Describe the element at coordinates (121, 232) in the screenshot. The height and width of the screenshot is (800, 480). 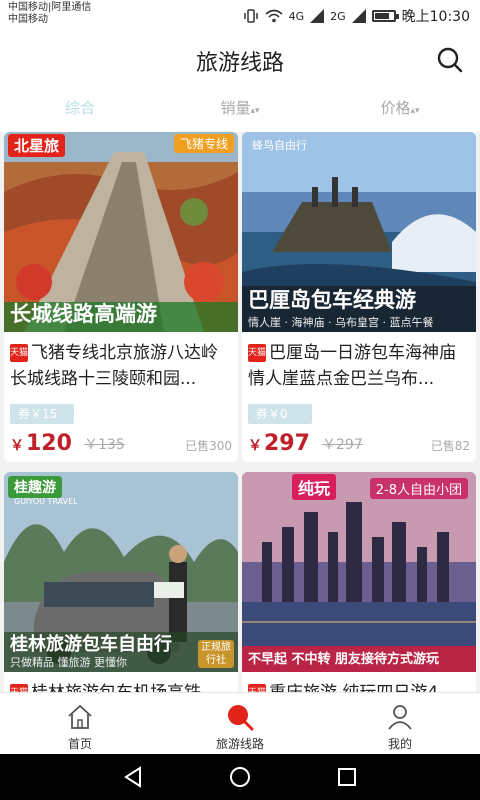
I see `product-image: 北星旅 飞猪专线 长城线路高端游` at that location.